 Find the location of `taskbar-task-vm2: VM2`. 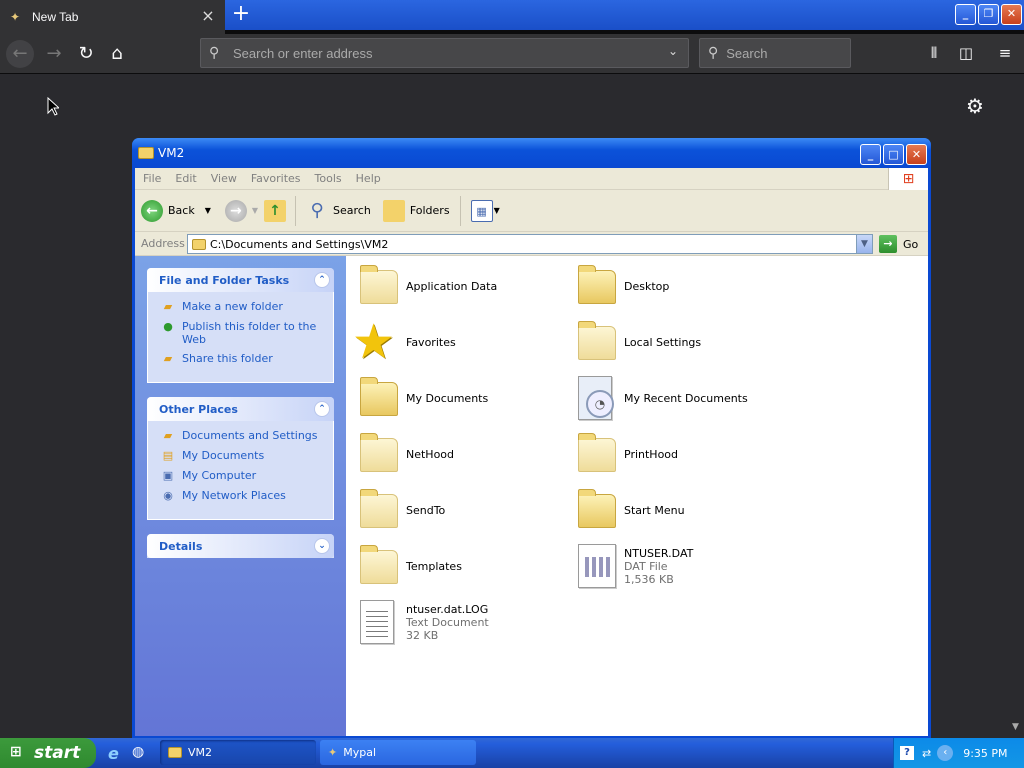

taskbar-task-vm2: VM2 is located at coordinates (238, 752).